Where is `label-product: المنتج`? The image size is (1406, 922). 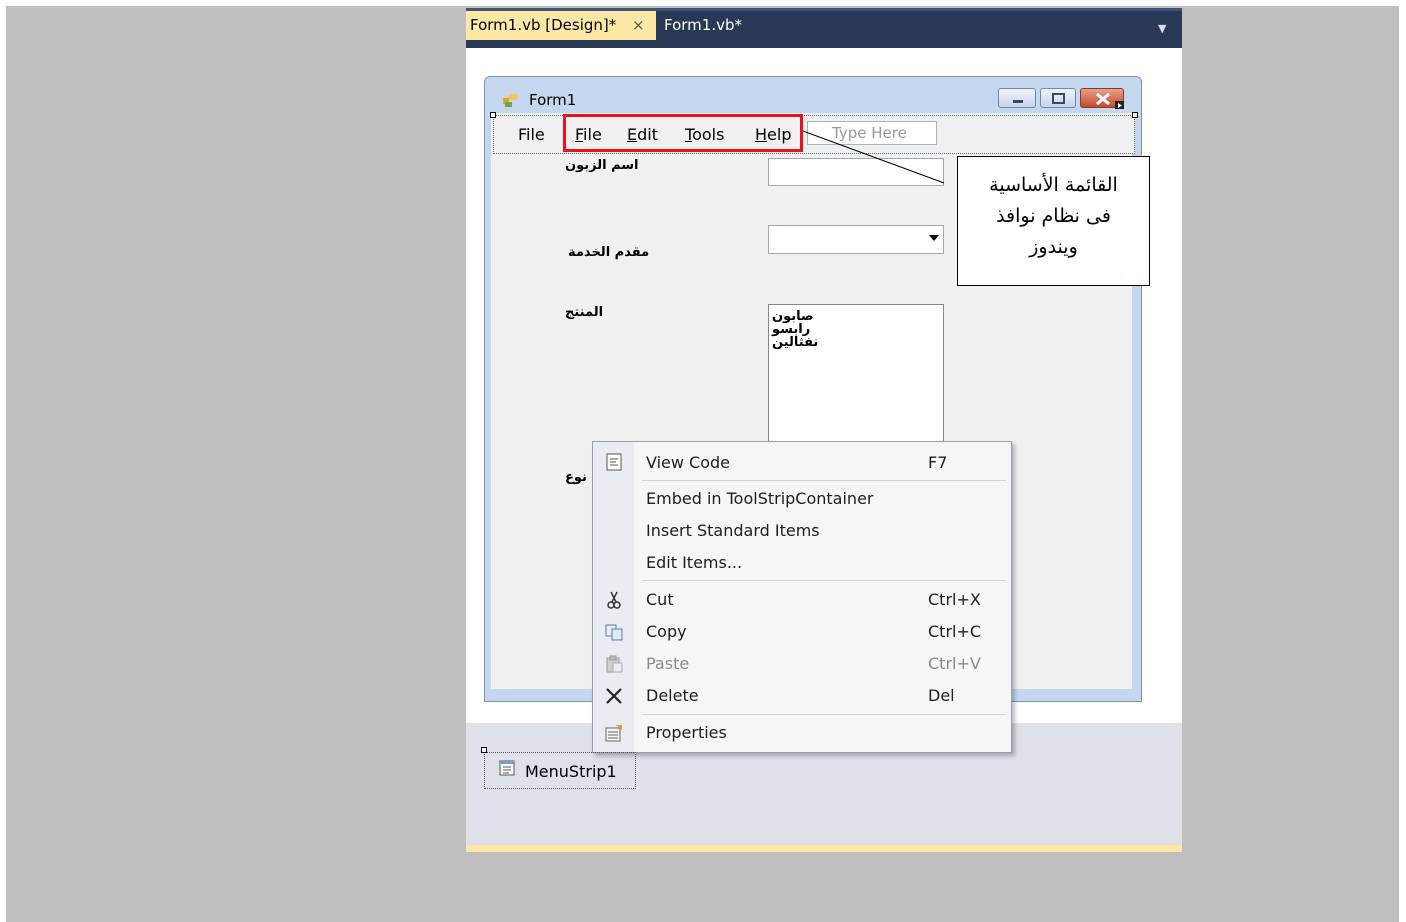
label-product: المنتج is located at coordinates (584, 312).